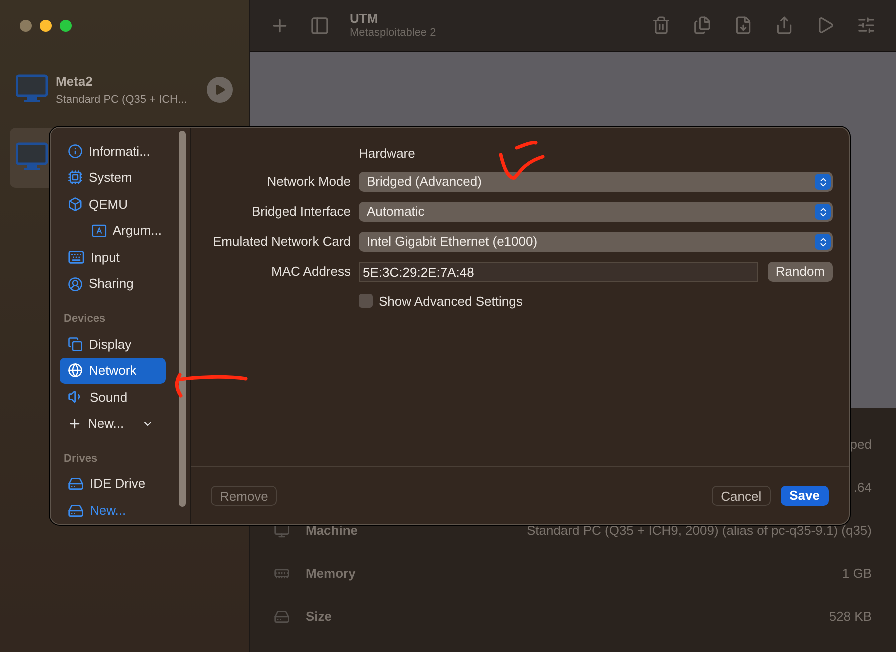  What do you see at coordinates (699, 531) in the screenshot?
I see `detail-value: Standard PC (Q35 + ICH9, 2009) (alias of pc-q35-9.1) (q35)` at bounding box center [699, 531].